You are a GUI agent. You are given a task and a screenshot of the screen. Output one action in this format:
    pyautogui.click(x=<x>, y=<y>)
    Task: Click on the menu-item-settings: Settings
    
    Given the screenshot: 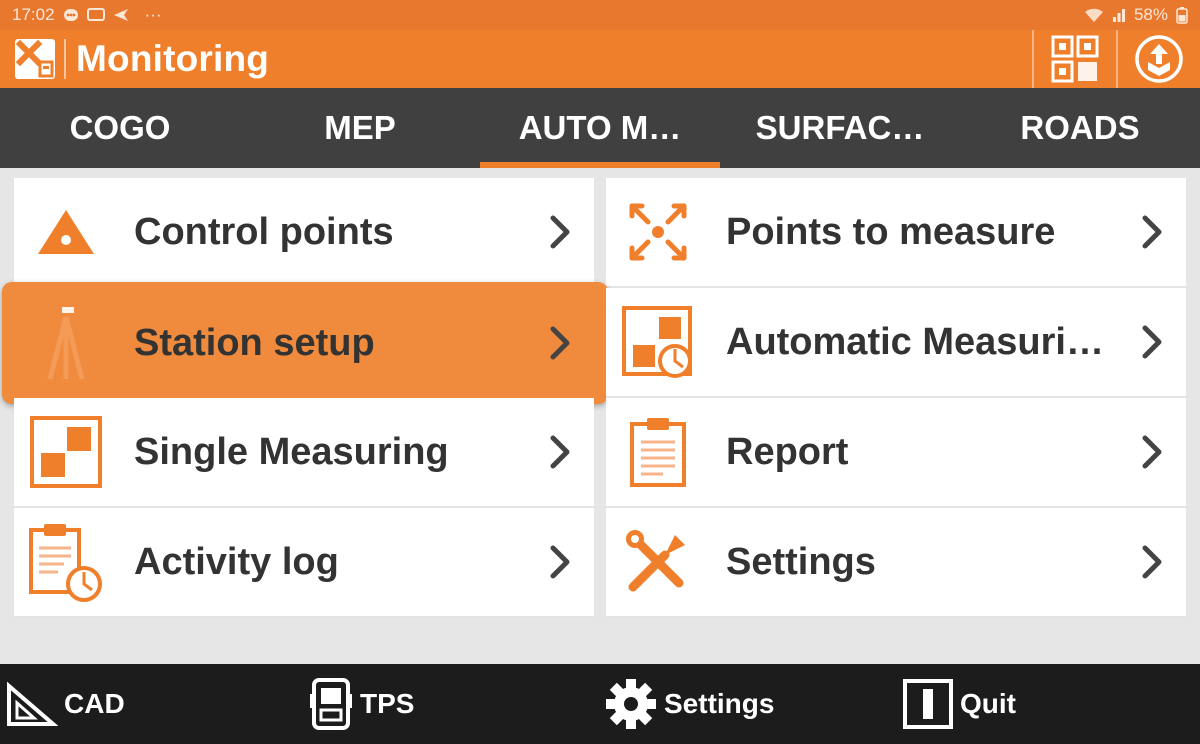 What is the action you would take?
    pyautogui.click(x=896, y=563)
    